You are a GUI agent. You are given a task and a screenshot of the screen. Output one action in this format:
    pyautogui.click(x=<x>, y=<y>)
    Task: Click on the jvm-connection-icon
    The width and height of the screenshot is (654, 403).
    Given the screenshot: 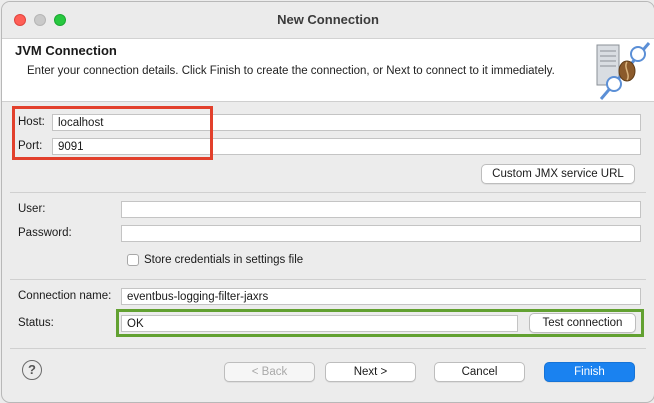 What is the action you would take?
    pyautogui.click(x=623, y=71)
    